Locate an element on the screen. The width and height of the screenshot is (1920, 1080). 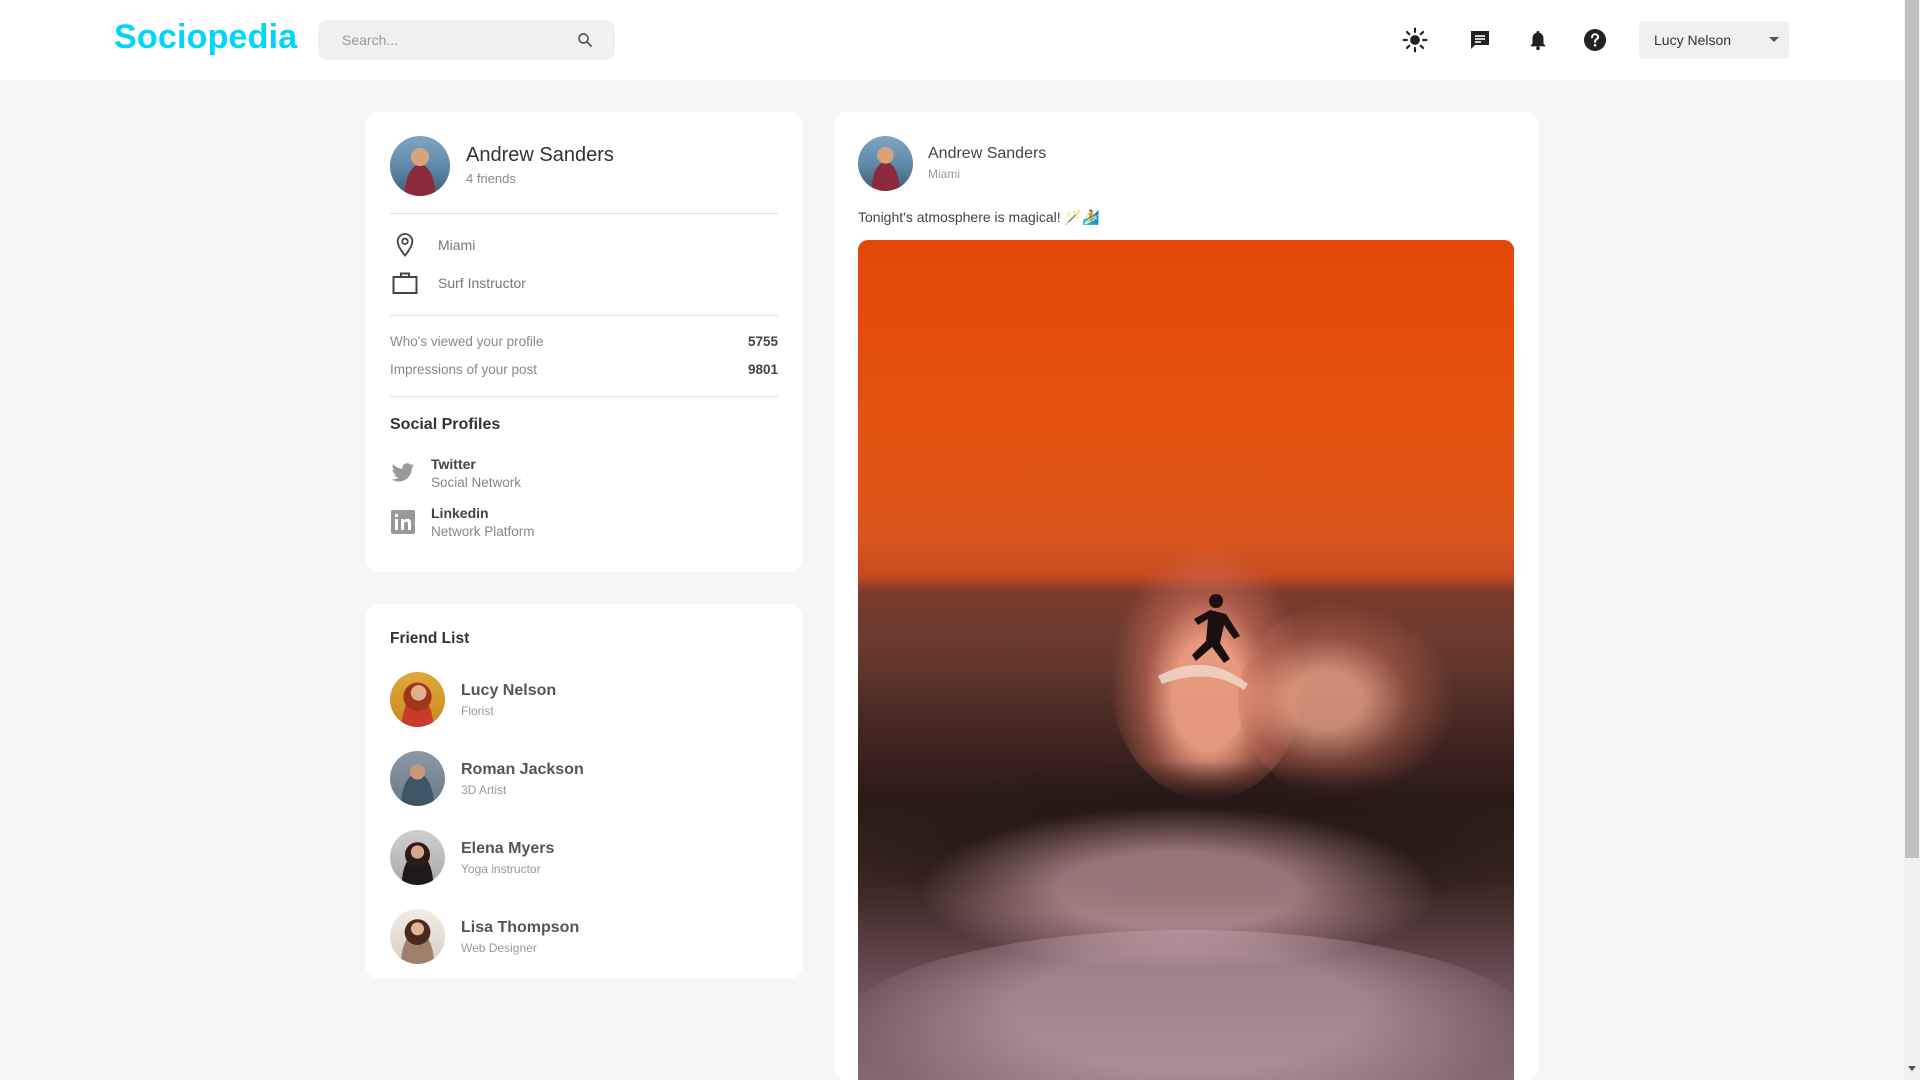
briefcase-icon is located at coordinates (405, 283).